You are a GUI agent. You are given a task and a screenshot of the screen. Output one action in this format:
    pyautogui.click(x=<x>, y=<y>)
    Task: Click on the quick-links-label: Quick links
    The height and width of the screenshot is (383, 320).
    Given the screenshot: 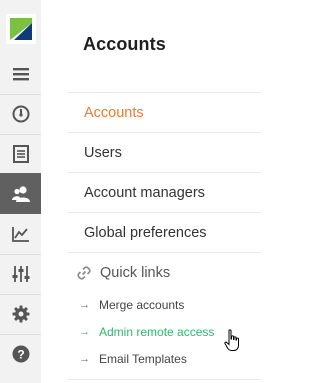 What is the action you would take?
    pyautogui.click(x=135, y=272)
    